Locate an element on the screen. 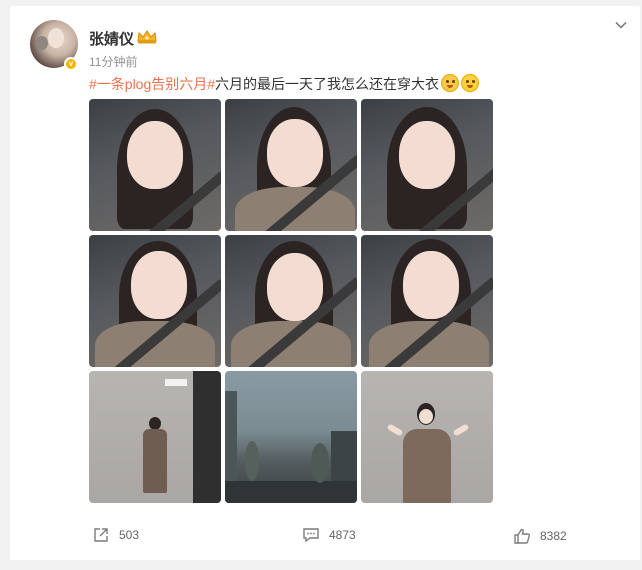  hug-emoji-icon is located at coordinates (450, 83).